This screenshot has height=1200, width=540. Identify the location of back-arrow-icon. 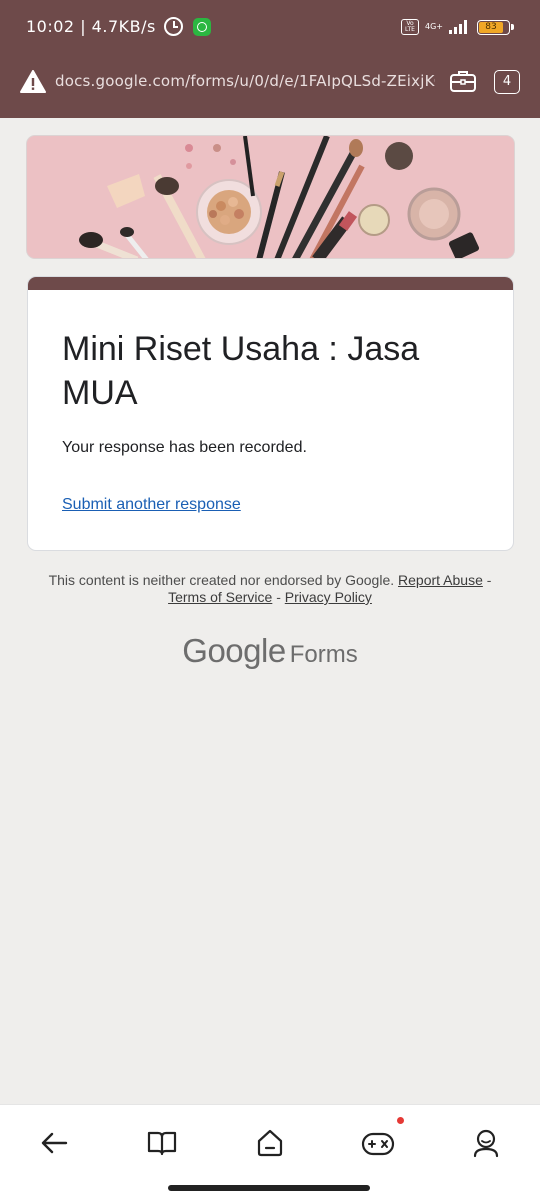
(54, 1143).